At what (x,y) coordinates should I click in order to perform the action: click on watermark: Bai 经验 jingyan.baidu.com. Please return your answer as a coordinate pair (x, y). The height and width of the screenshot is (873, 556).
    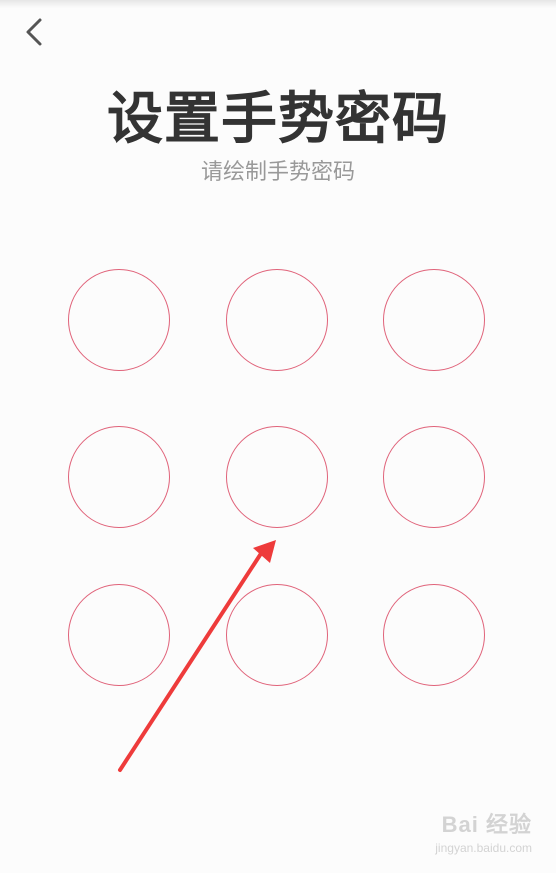
    Looking at the image, I should click on (483, 831).